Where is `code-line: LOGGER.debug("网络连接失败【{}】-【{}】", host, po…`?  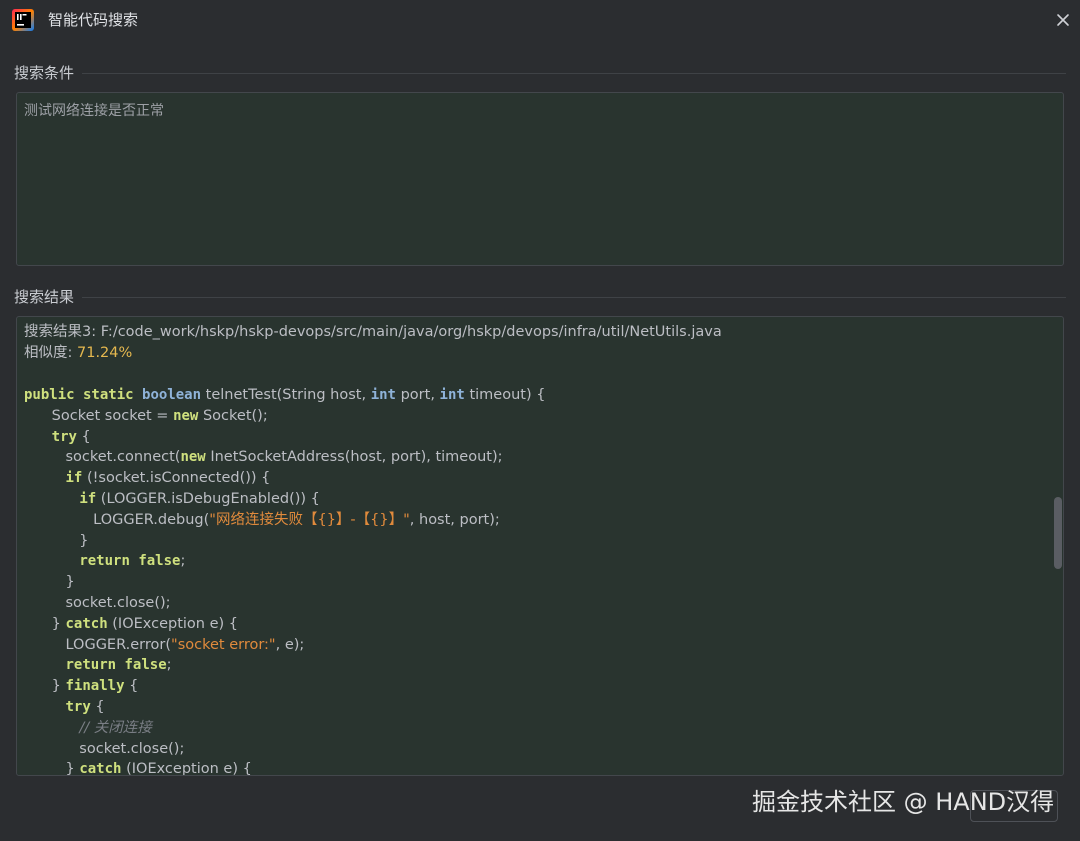 code-line: LOGGER.debug("网络连接失败【{}】-【{}】", host, po… is located at coordinates (262, 519).